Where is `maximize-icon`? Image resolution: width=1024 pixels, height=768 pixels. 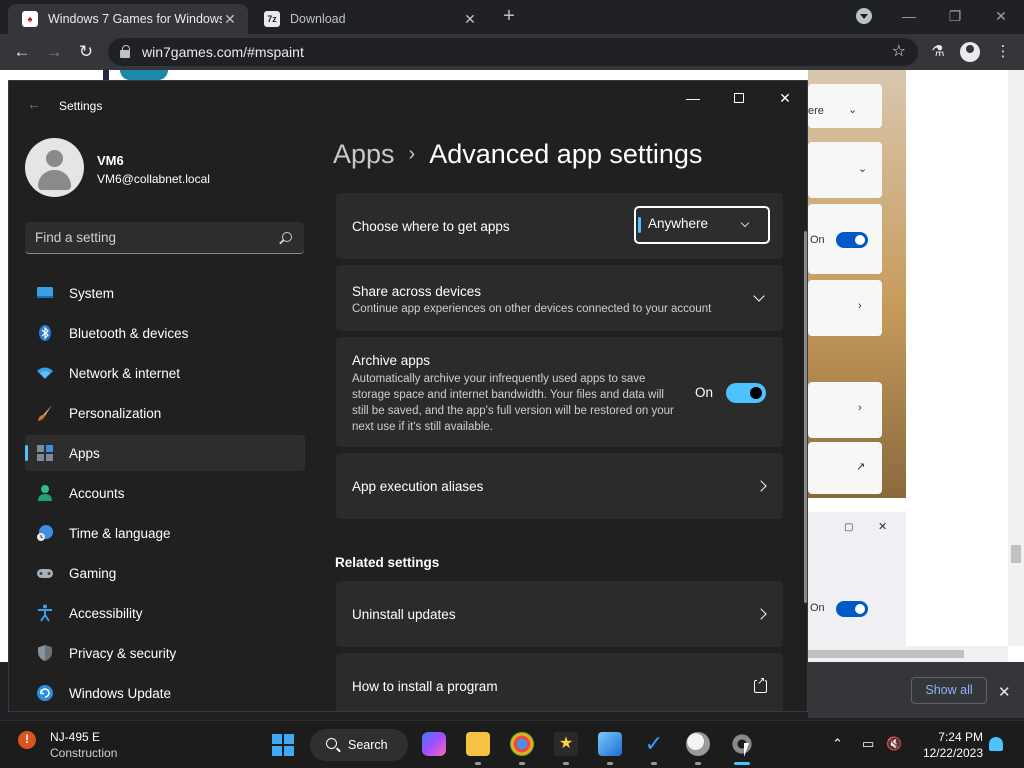
maximize-icon is located at coordinates (739, 98).